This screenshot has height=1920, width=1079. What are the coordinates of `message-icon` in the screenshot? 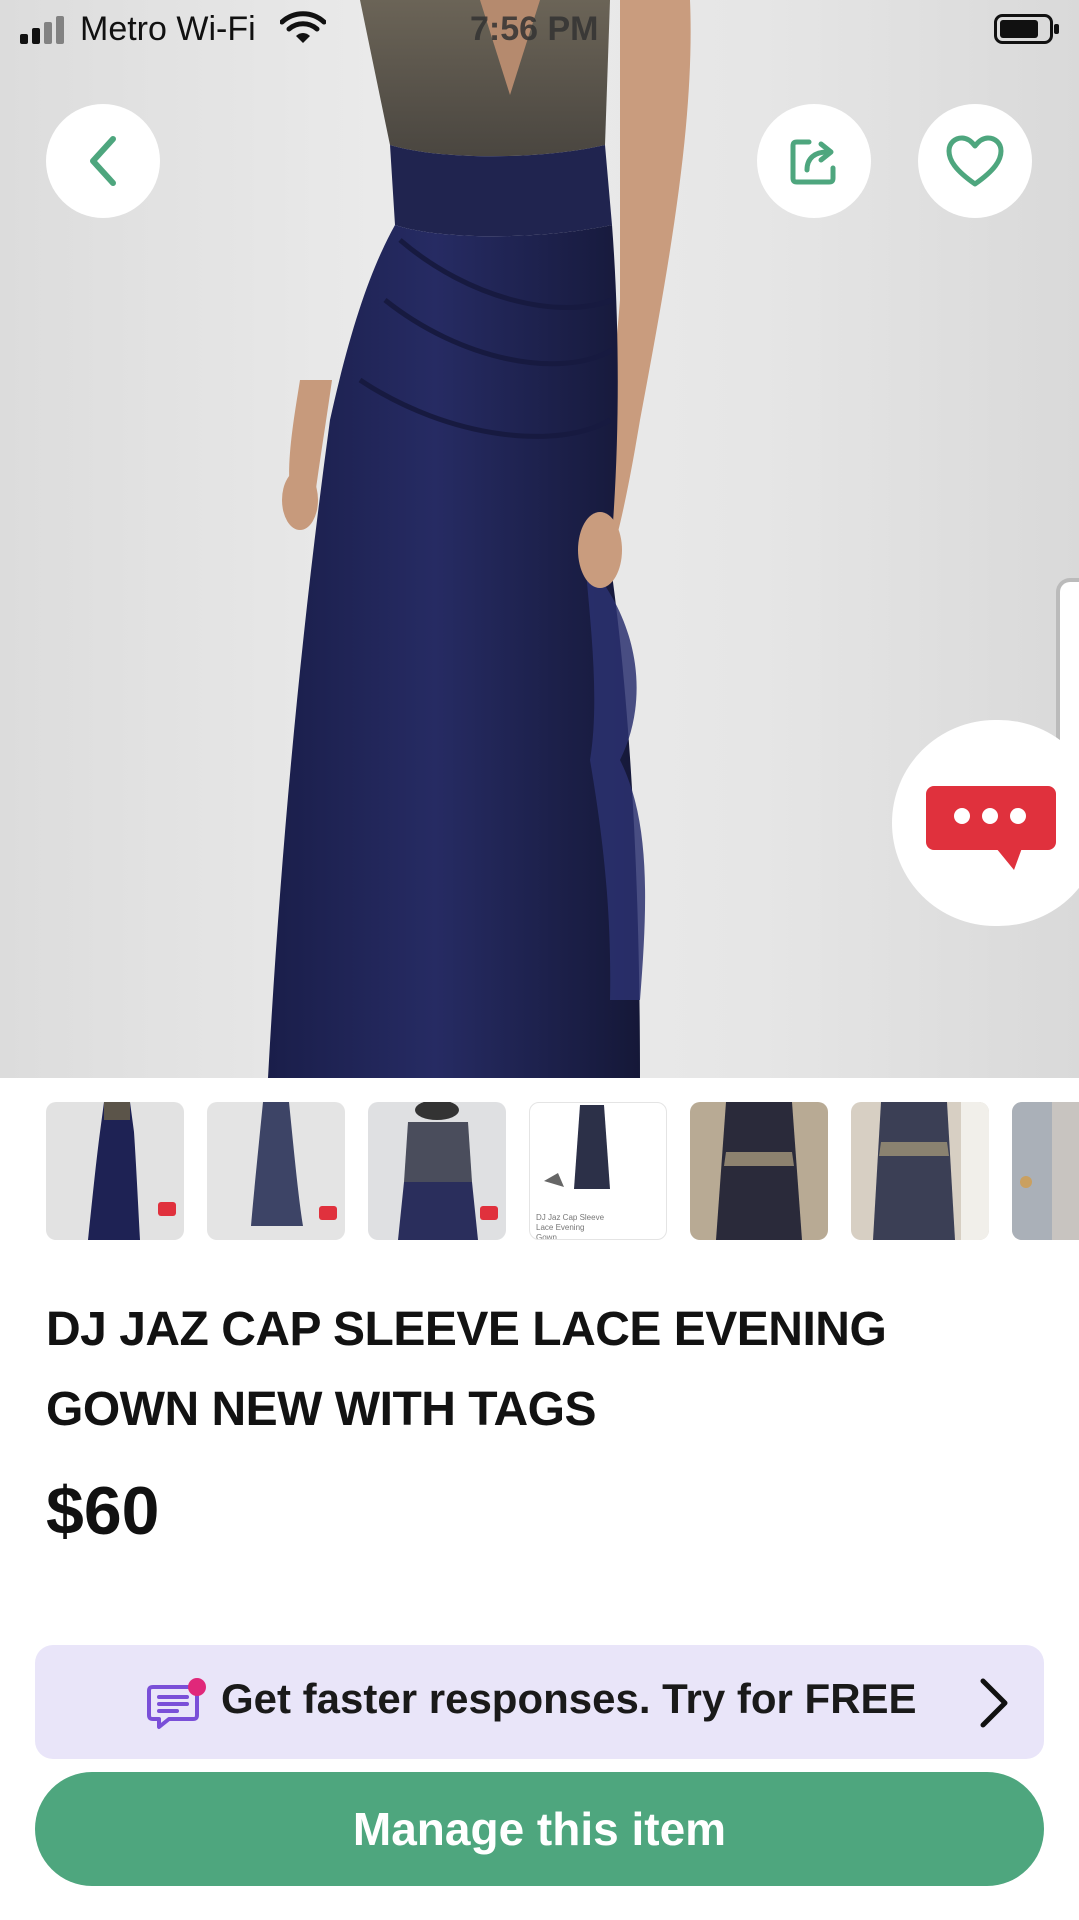 It's located at (176, 1703).